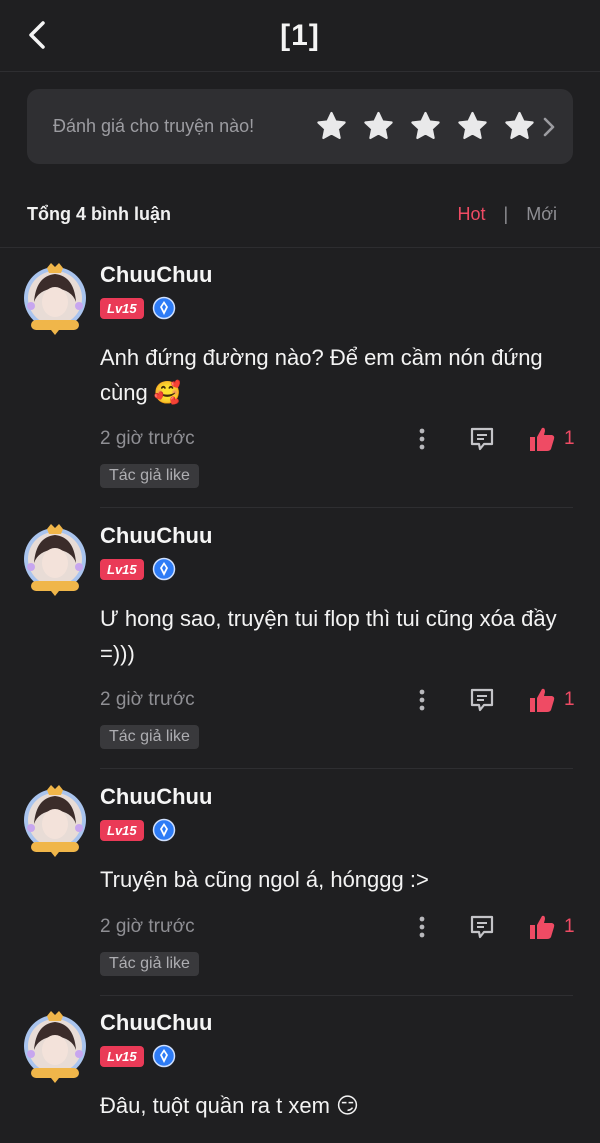 Image resolution: width=600 pixels, height=1143 pixels. What do you see at coordinates (472, 214) in the screenshot?
I see `sort-hot-tab: Hot` at bounding box center [472, 214].